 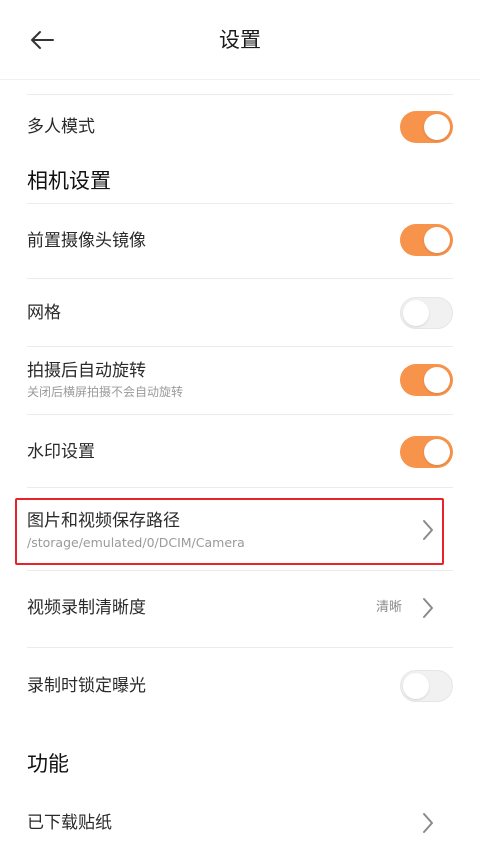 I want to click on video-quality-value: 清晰, so click(x=389, y=607).